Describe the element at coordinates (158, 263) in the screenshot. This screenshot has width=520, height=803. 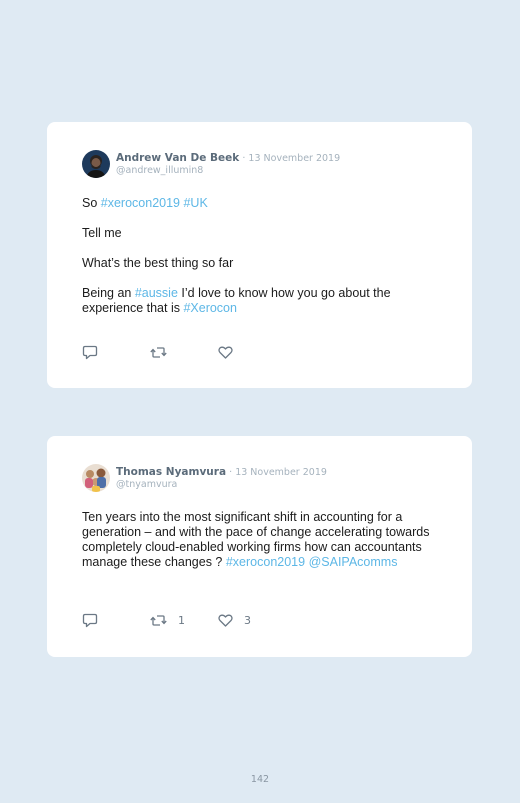
I see `tweet-paragraph: What’s the best thing so far` at that location.